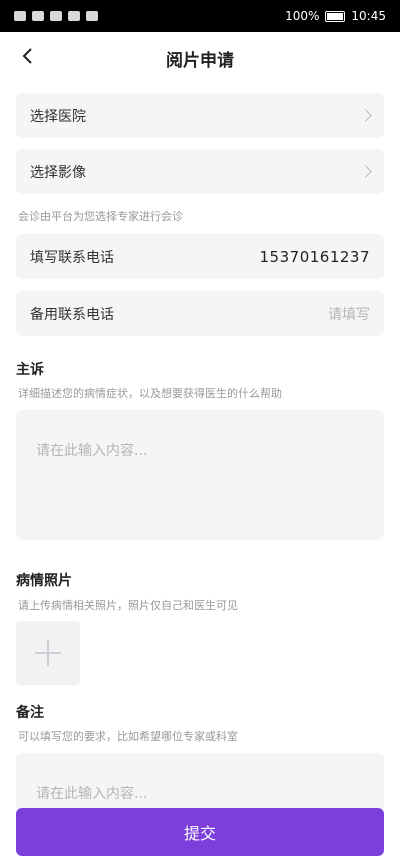 The width and height of the screenshot is (400, 866). Describe the element at coordinates (368, 16) in the screenshot. I see `clock: 10:45` at that location.